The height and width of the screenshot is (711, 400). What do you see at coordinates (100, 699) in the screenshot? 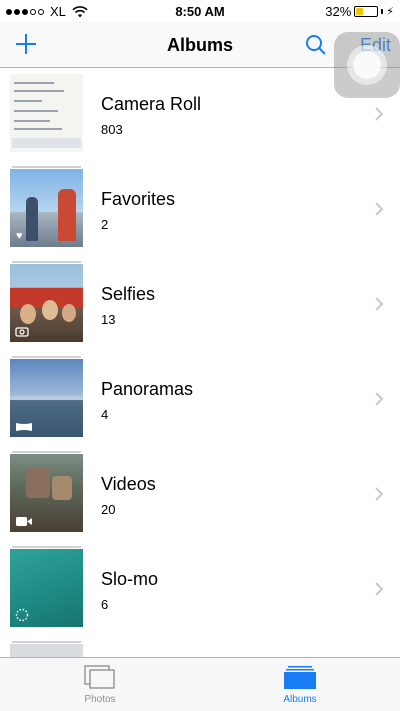
I see `tab-photos-label: Photos` at bounding box center [100, 699].